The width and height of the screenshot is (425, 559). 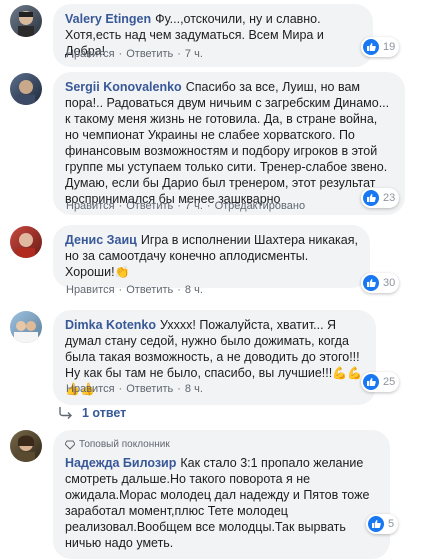 What do you see at coordinates (120, 463) in the screenshot?
I see `comment-author: Надежда Билозир` at bounding box center [120, 463].